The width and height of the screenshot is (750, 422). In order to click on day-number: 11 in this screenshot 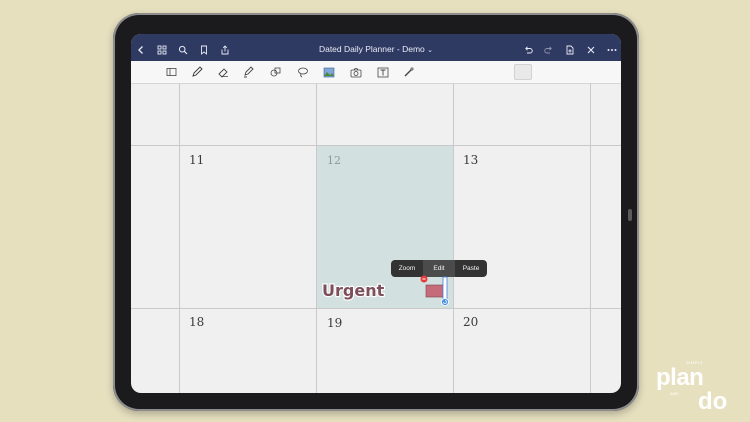, I will do `click(197, 160)`.